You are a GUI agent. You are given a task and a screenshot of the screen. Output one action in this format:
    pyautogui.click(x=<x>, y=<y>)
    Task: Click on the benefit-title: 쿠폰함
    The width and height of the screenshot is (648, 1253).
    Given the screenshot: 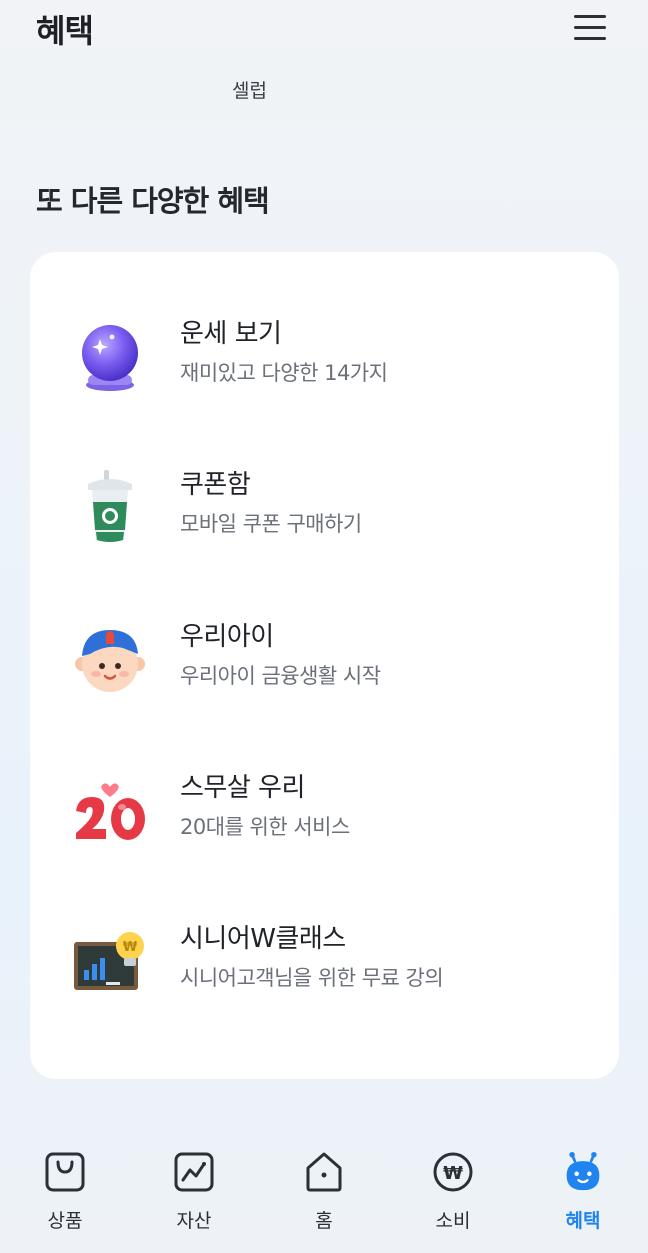 What is the action you would take?
    pyautogui.click(x=215, y=485)
    